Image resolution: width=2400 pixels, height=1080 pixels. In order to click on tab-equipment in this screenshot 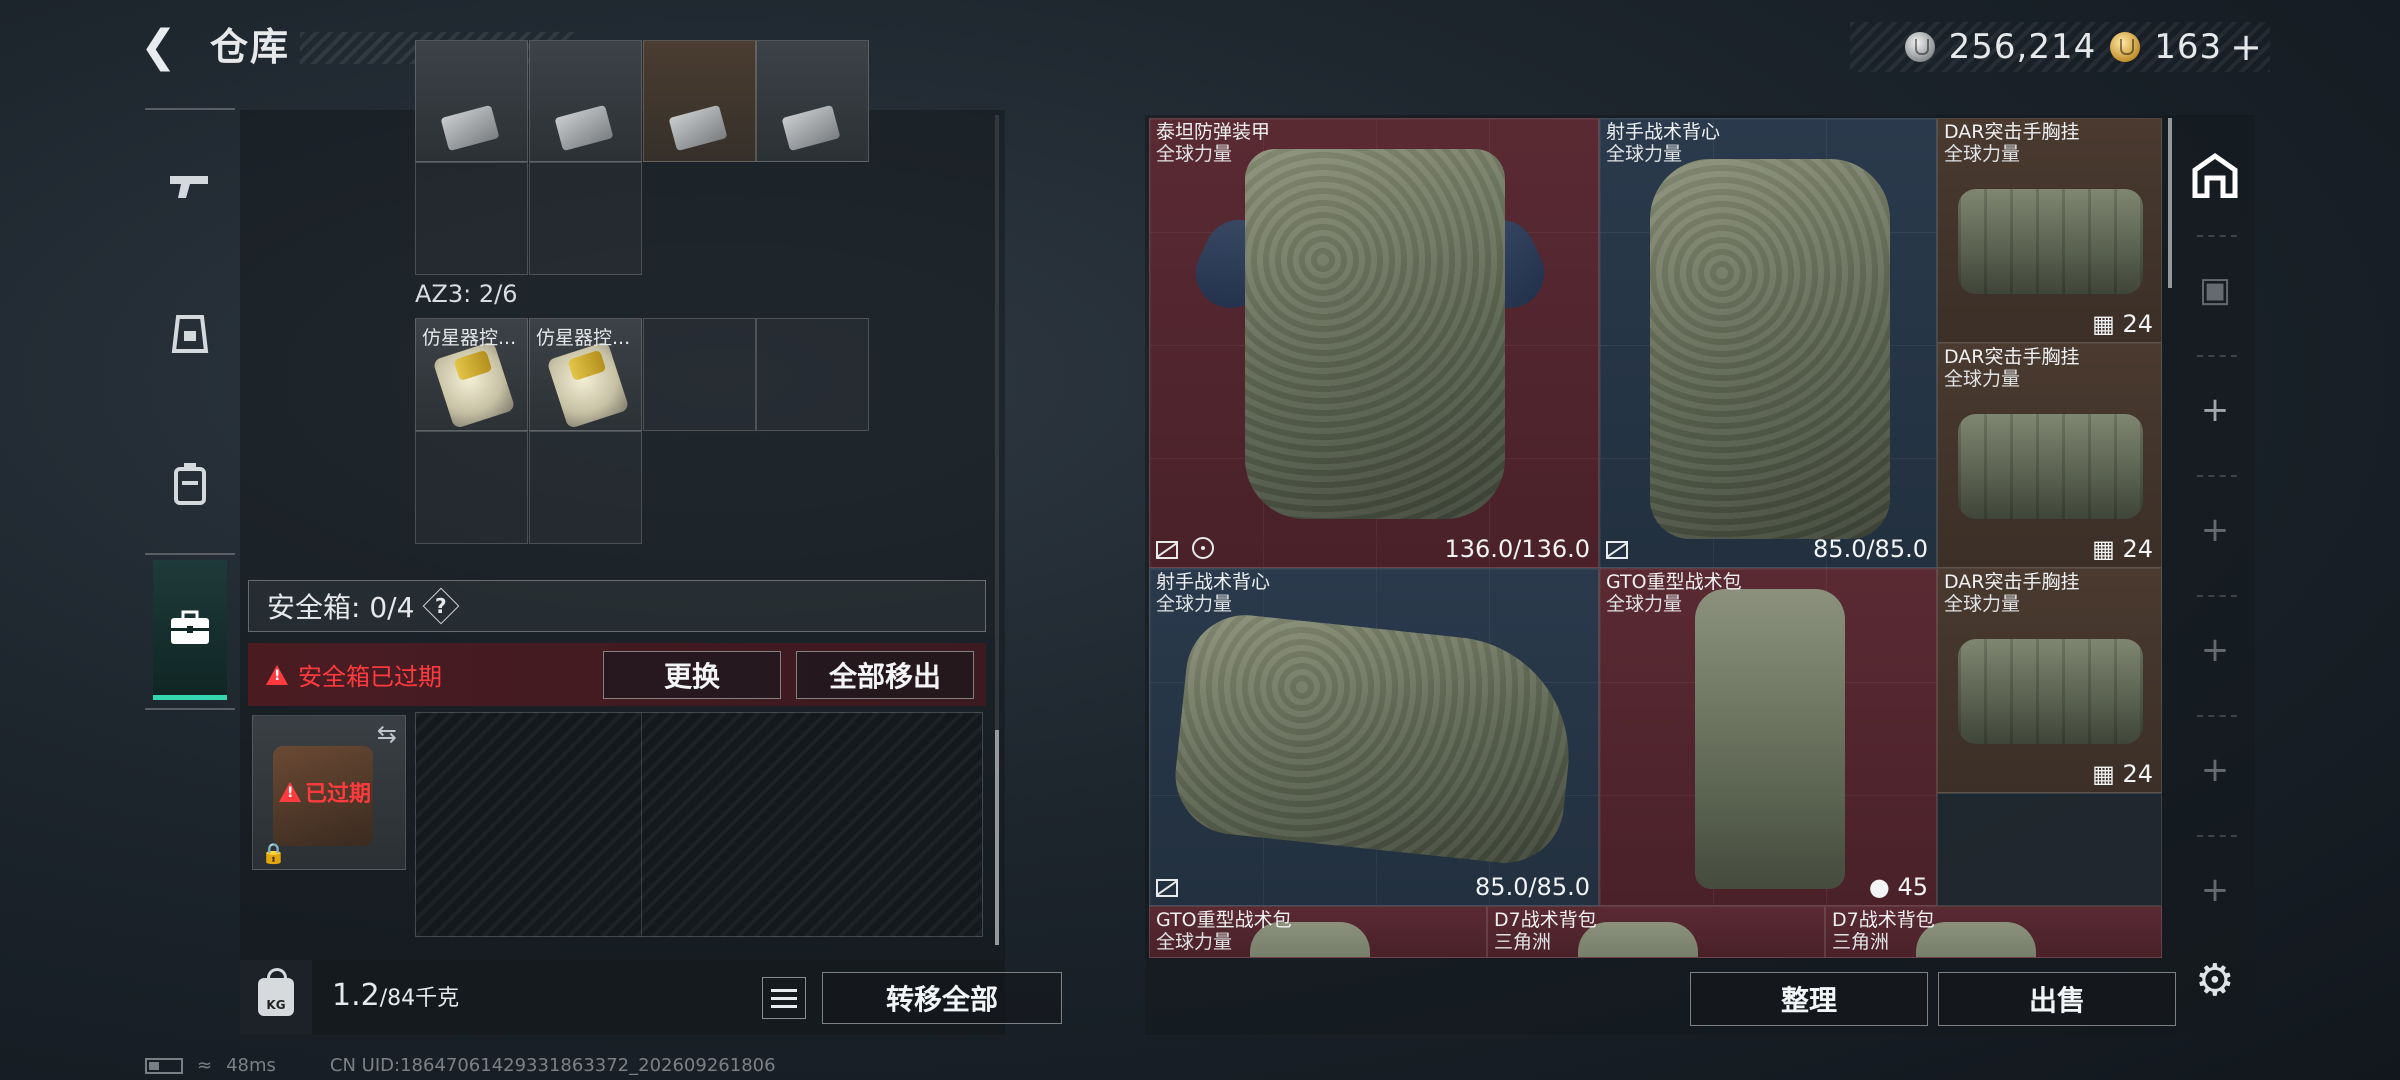, I will do `click(190, 333)`.